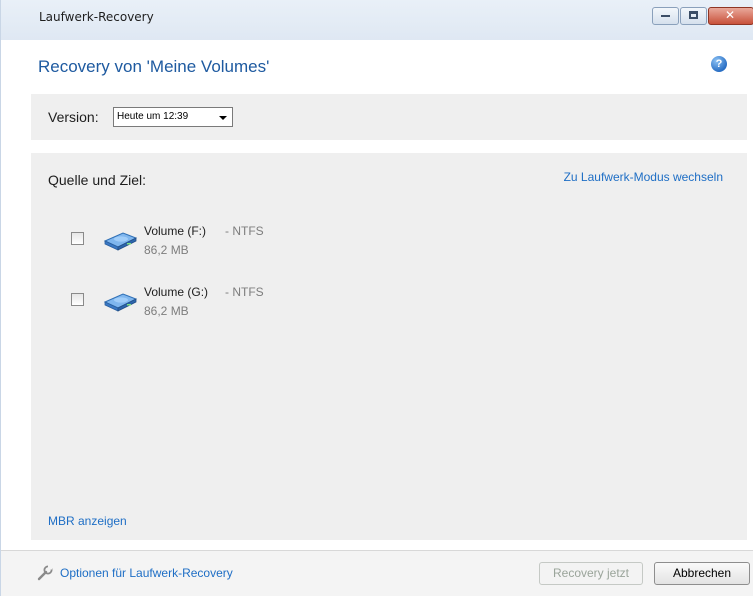 This screenshot has width=753, height=596. I want to click on page-title: Recovery von 'Meine Volumes', so click(154, 66).